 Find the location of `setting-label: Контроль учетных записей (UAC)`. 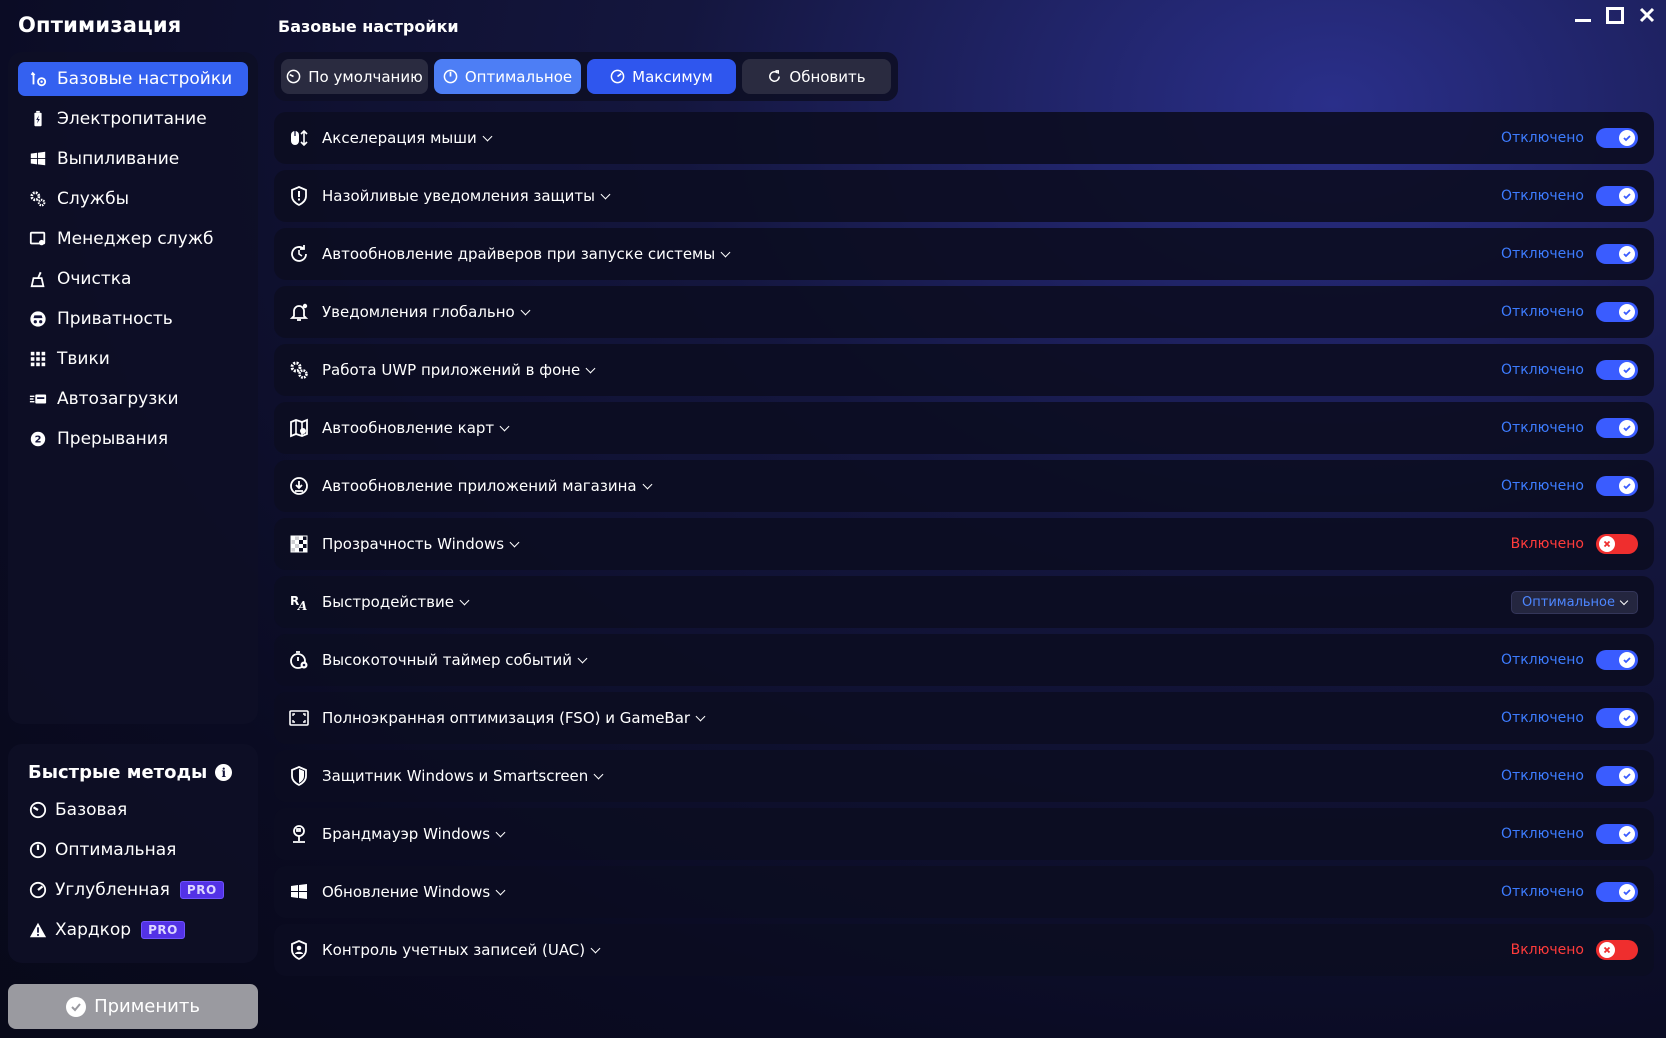

setting-label: Контроль учетных записей (UAC) is located at coordinates (454, 950).